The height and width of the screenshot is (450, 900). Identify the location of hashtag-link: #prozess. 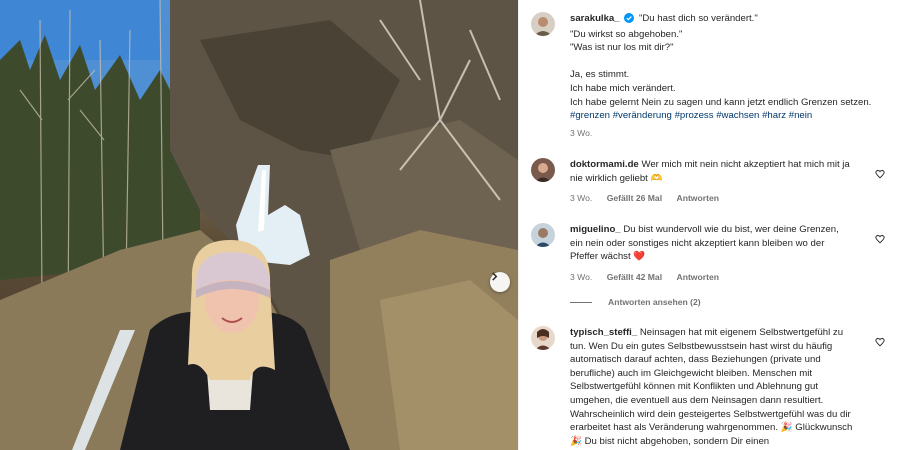
(694, 115).